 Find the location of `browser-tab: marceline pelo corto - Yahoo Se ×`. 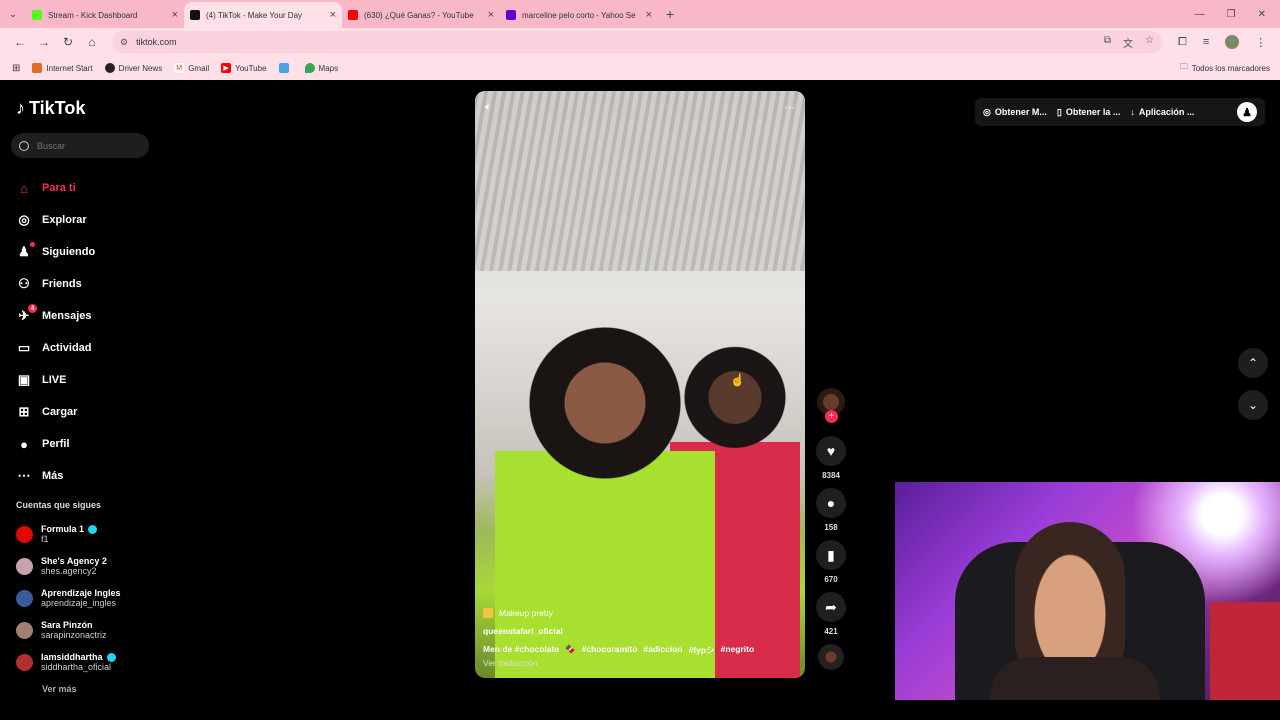

browser-tab: marceline pelo corto - Yahoo Se × is located at coordinates (579, 15).